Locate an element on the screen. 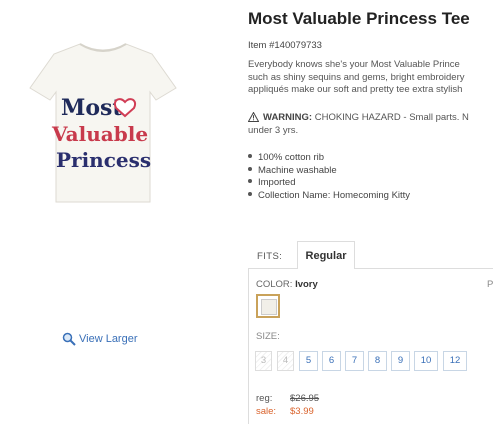 This screenshot has height=424, width=493. regular-price-label: reg: is located at coordinates (264, 398).